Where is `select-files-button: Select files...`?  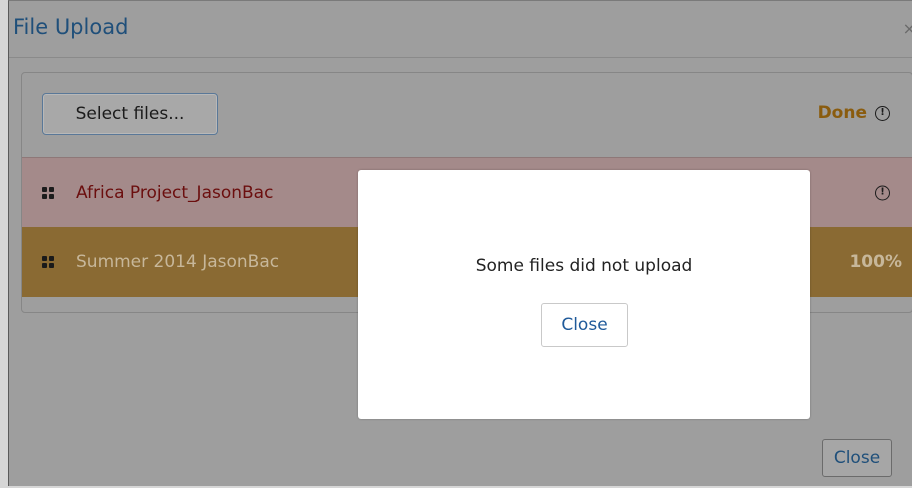
select-files-button: Select files... is located at coordinates (130, 114).